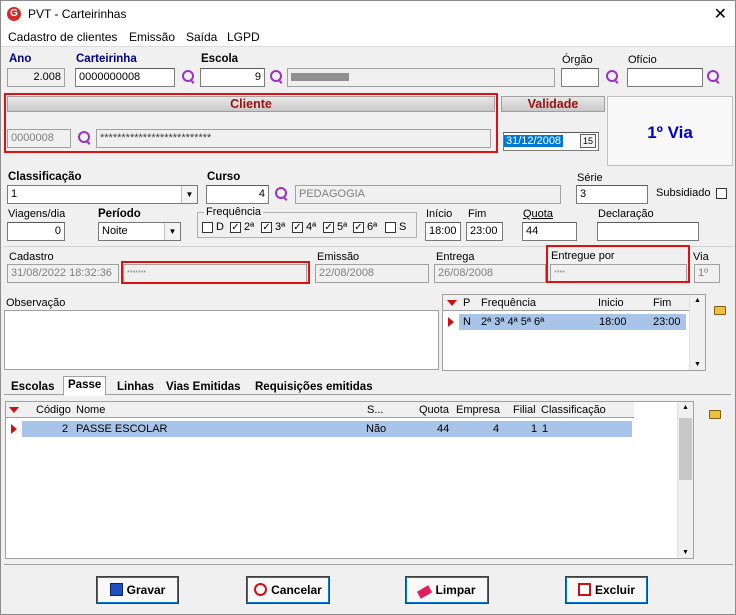 This screenshot has height=615, width=736. I want to click on curso-code-field: 4, so click(237, 194).